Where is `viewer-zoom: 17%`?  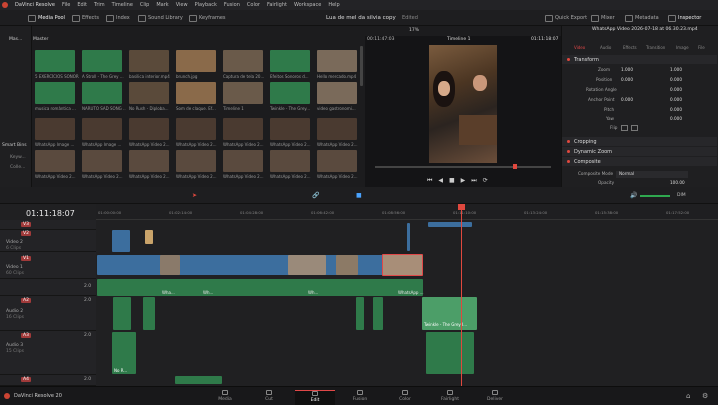 viewer-zoom: 17% is located at coordinates (414, 30).